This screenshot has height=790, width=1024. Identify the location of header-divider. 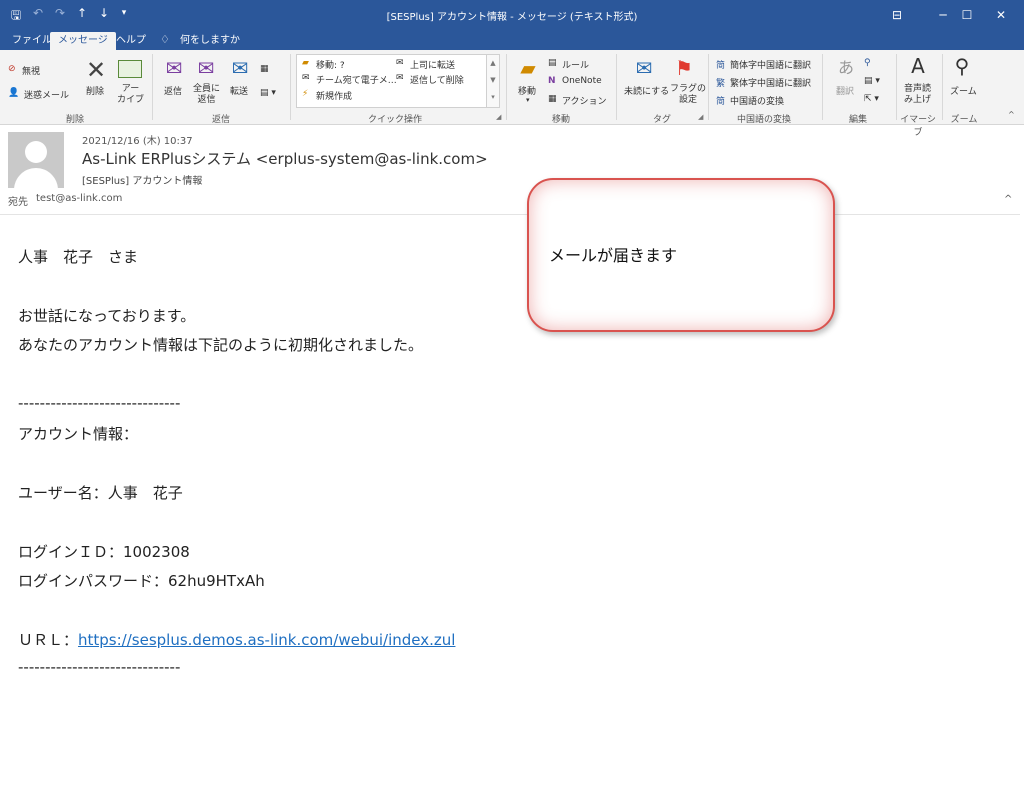
(510, 214).